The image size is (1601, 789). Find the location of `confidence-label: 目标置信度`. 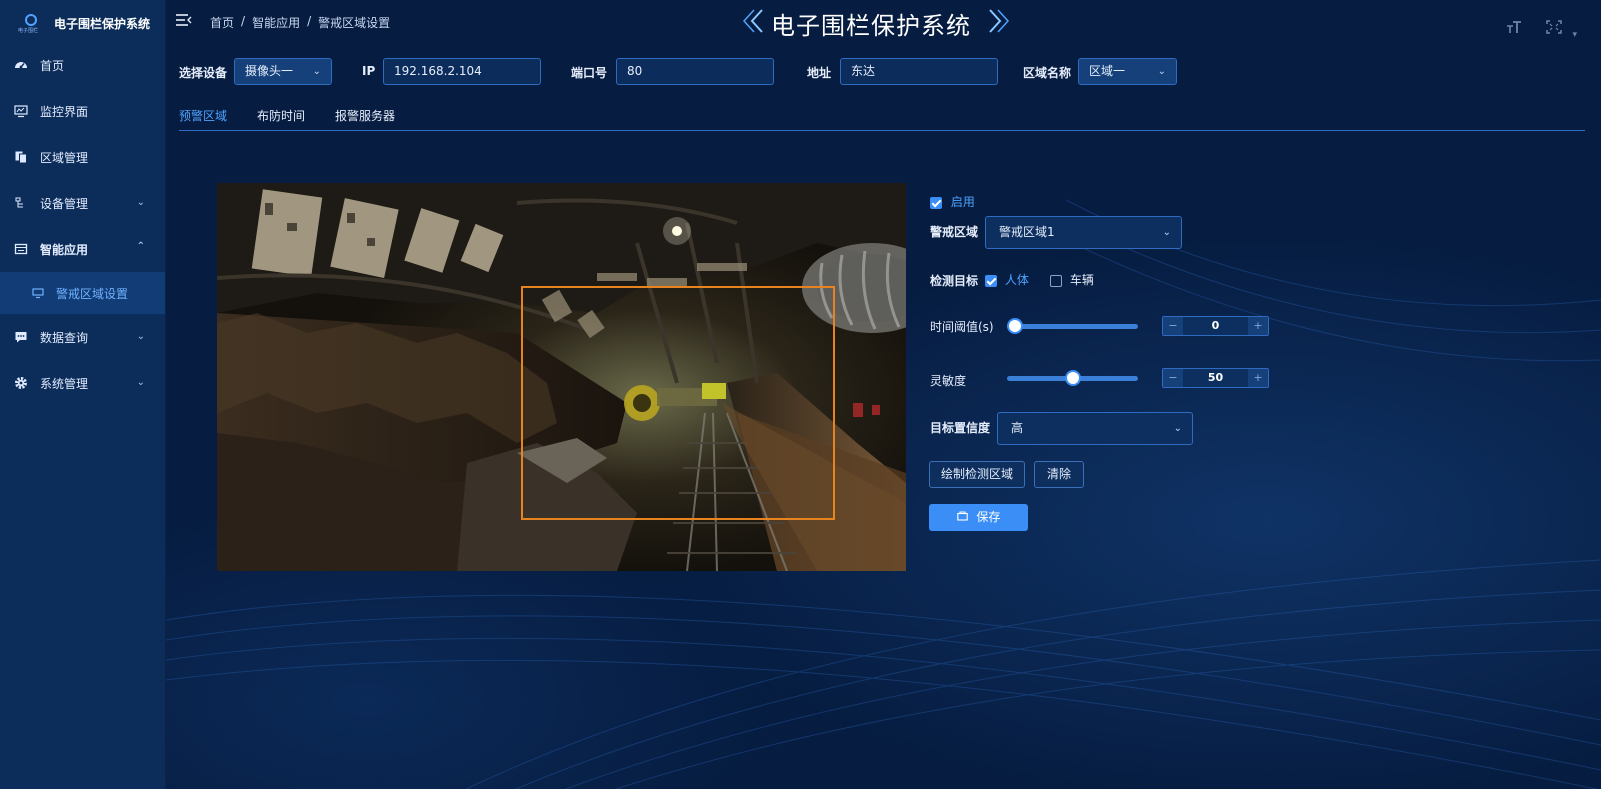

confidence-label: 目标置信度 is located at coordinates (960, 428).